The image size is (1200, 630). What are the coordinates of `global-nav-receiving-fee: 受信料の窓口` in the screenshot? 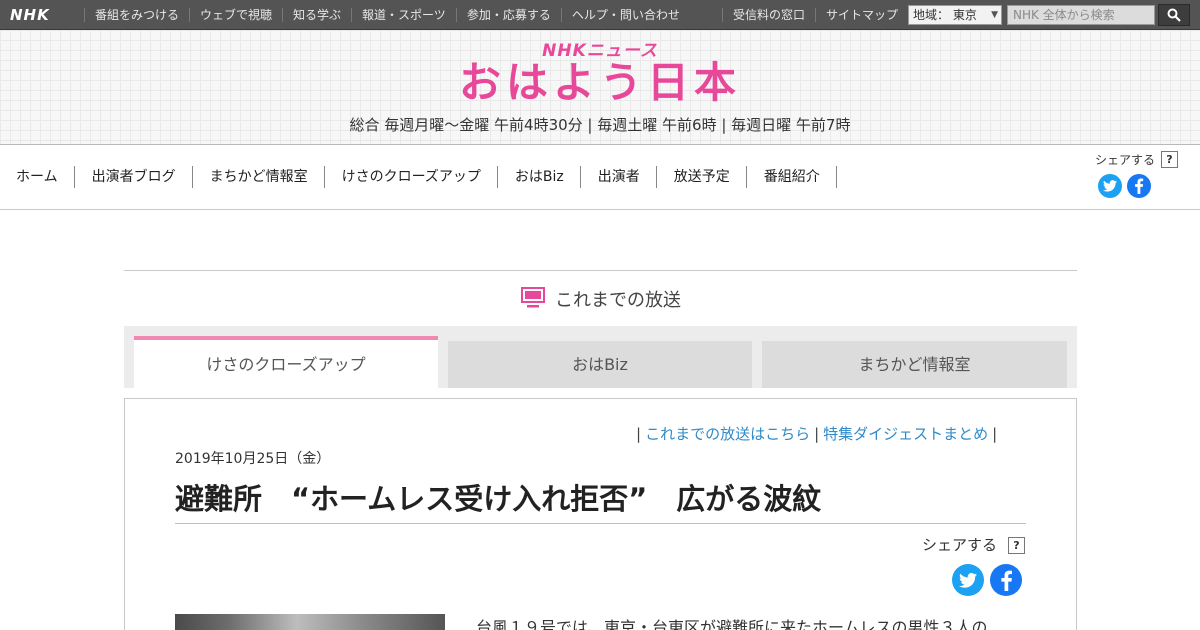 It's located at (768, 15).